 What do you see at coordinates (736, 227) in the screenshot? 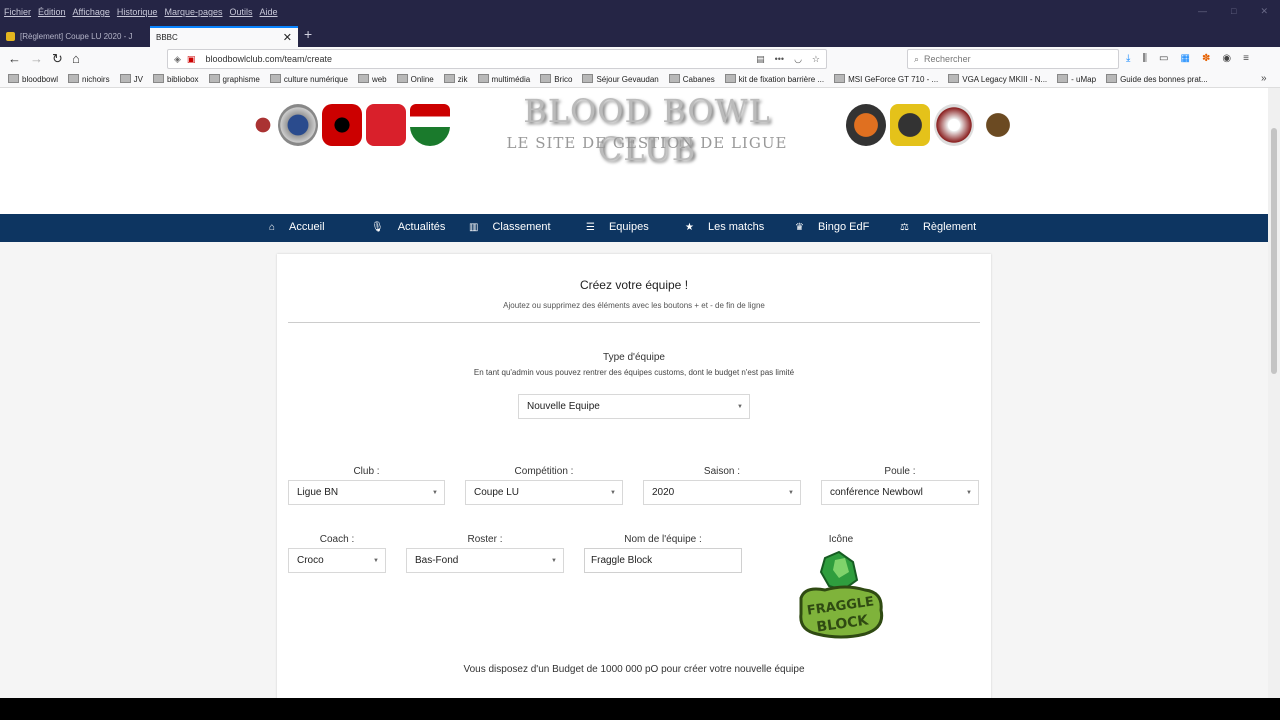
I see `nav-label: Les matchs` at bounding box center [736, 227].